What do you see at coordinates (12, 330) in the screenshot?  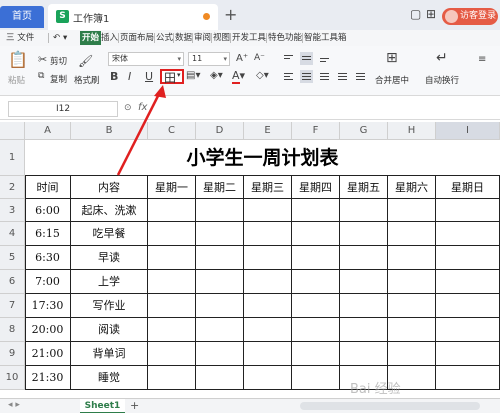 I see `row-header: 8` at bounding box center [12, 330].